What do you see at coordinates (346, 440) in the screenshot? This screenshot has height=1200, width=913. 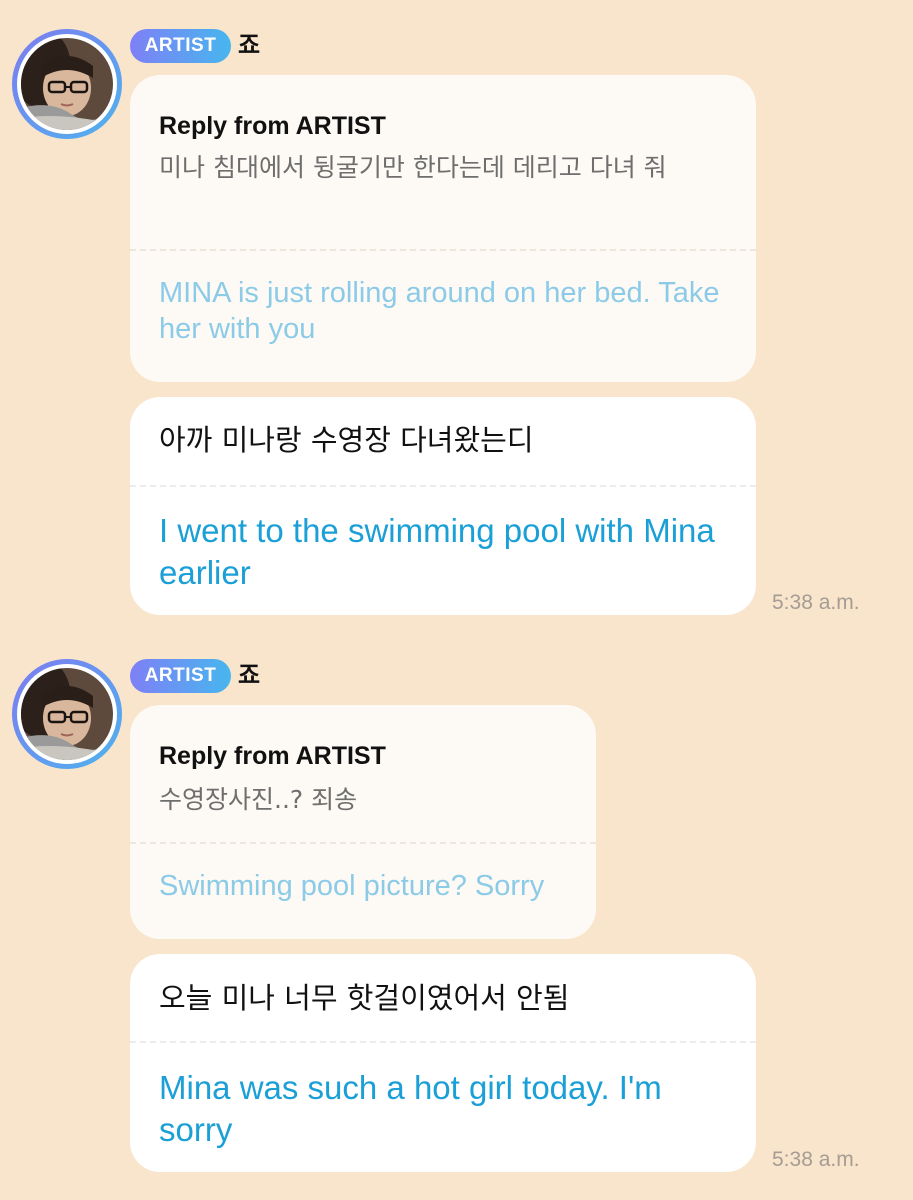 I see `message-original-text: 아까 미나랑 수영장 다녀왔는디` at bounding box center [346, 440].